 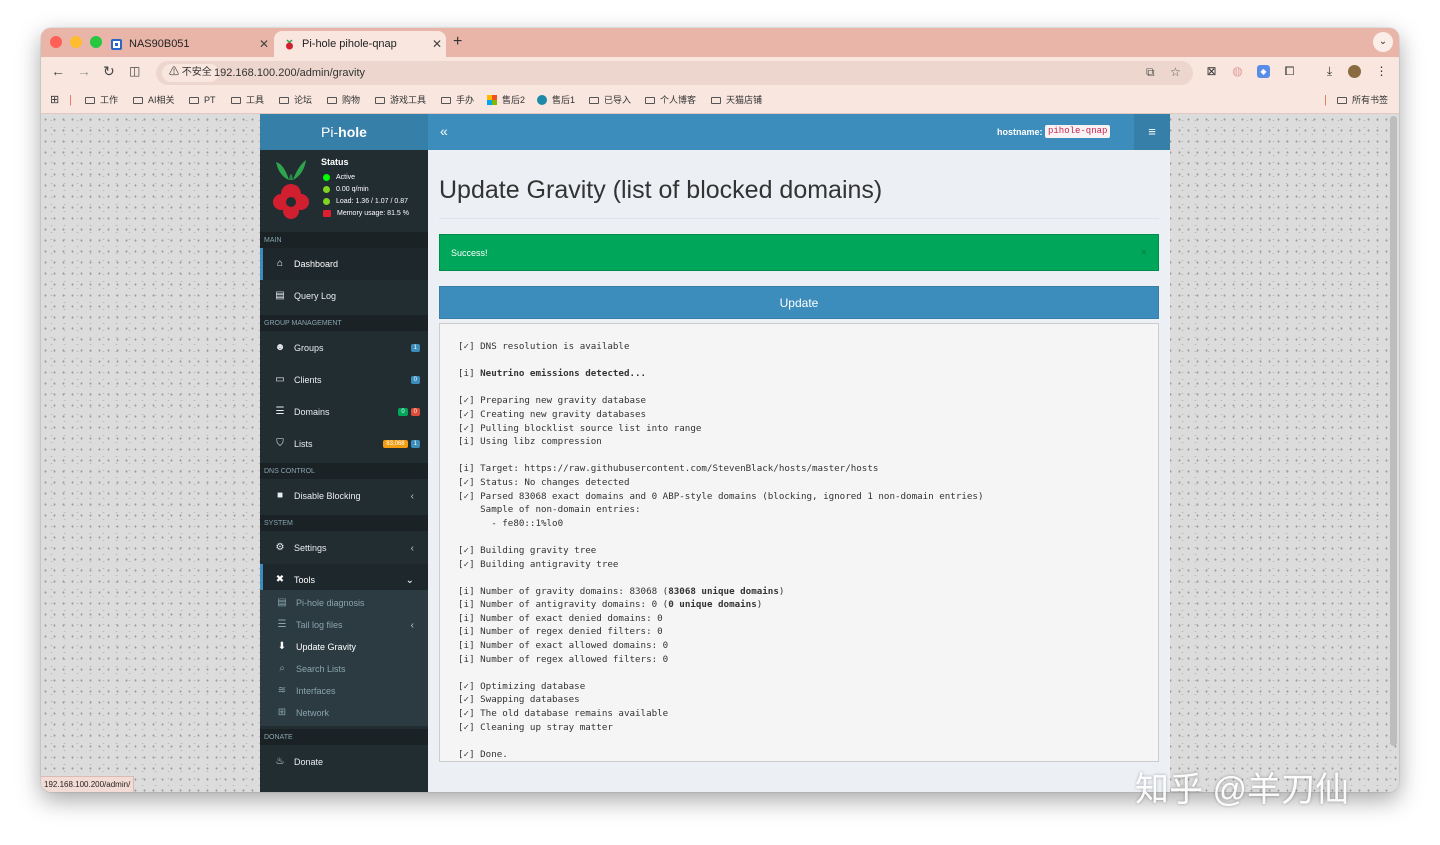 I want to click on translate-icon: ⧉, so click(x=1150, y=72).